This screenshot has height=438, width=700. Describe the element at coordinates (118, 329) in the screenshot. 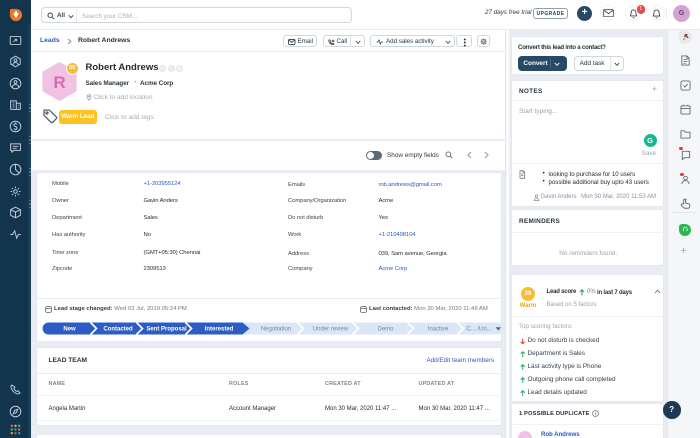

I see `svg-text: Contacted` at that location.